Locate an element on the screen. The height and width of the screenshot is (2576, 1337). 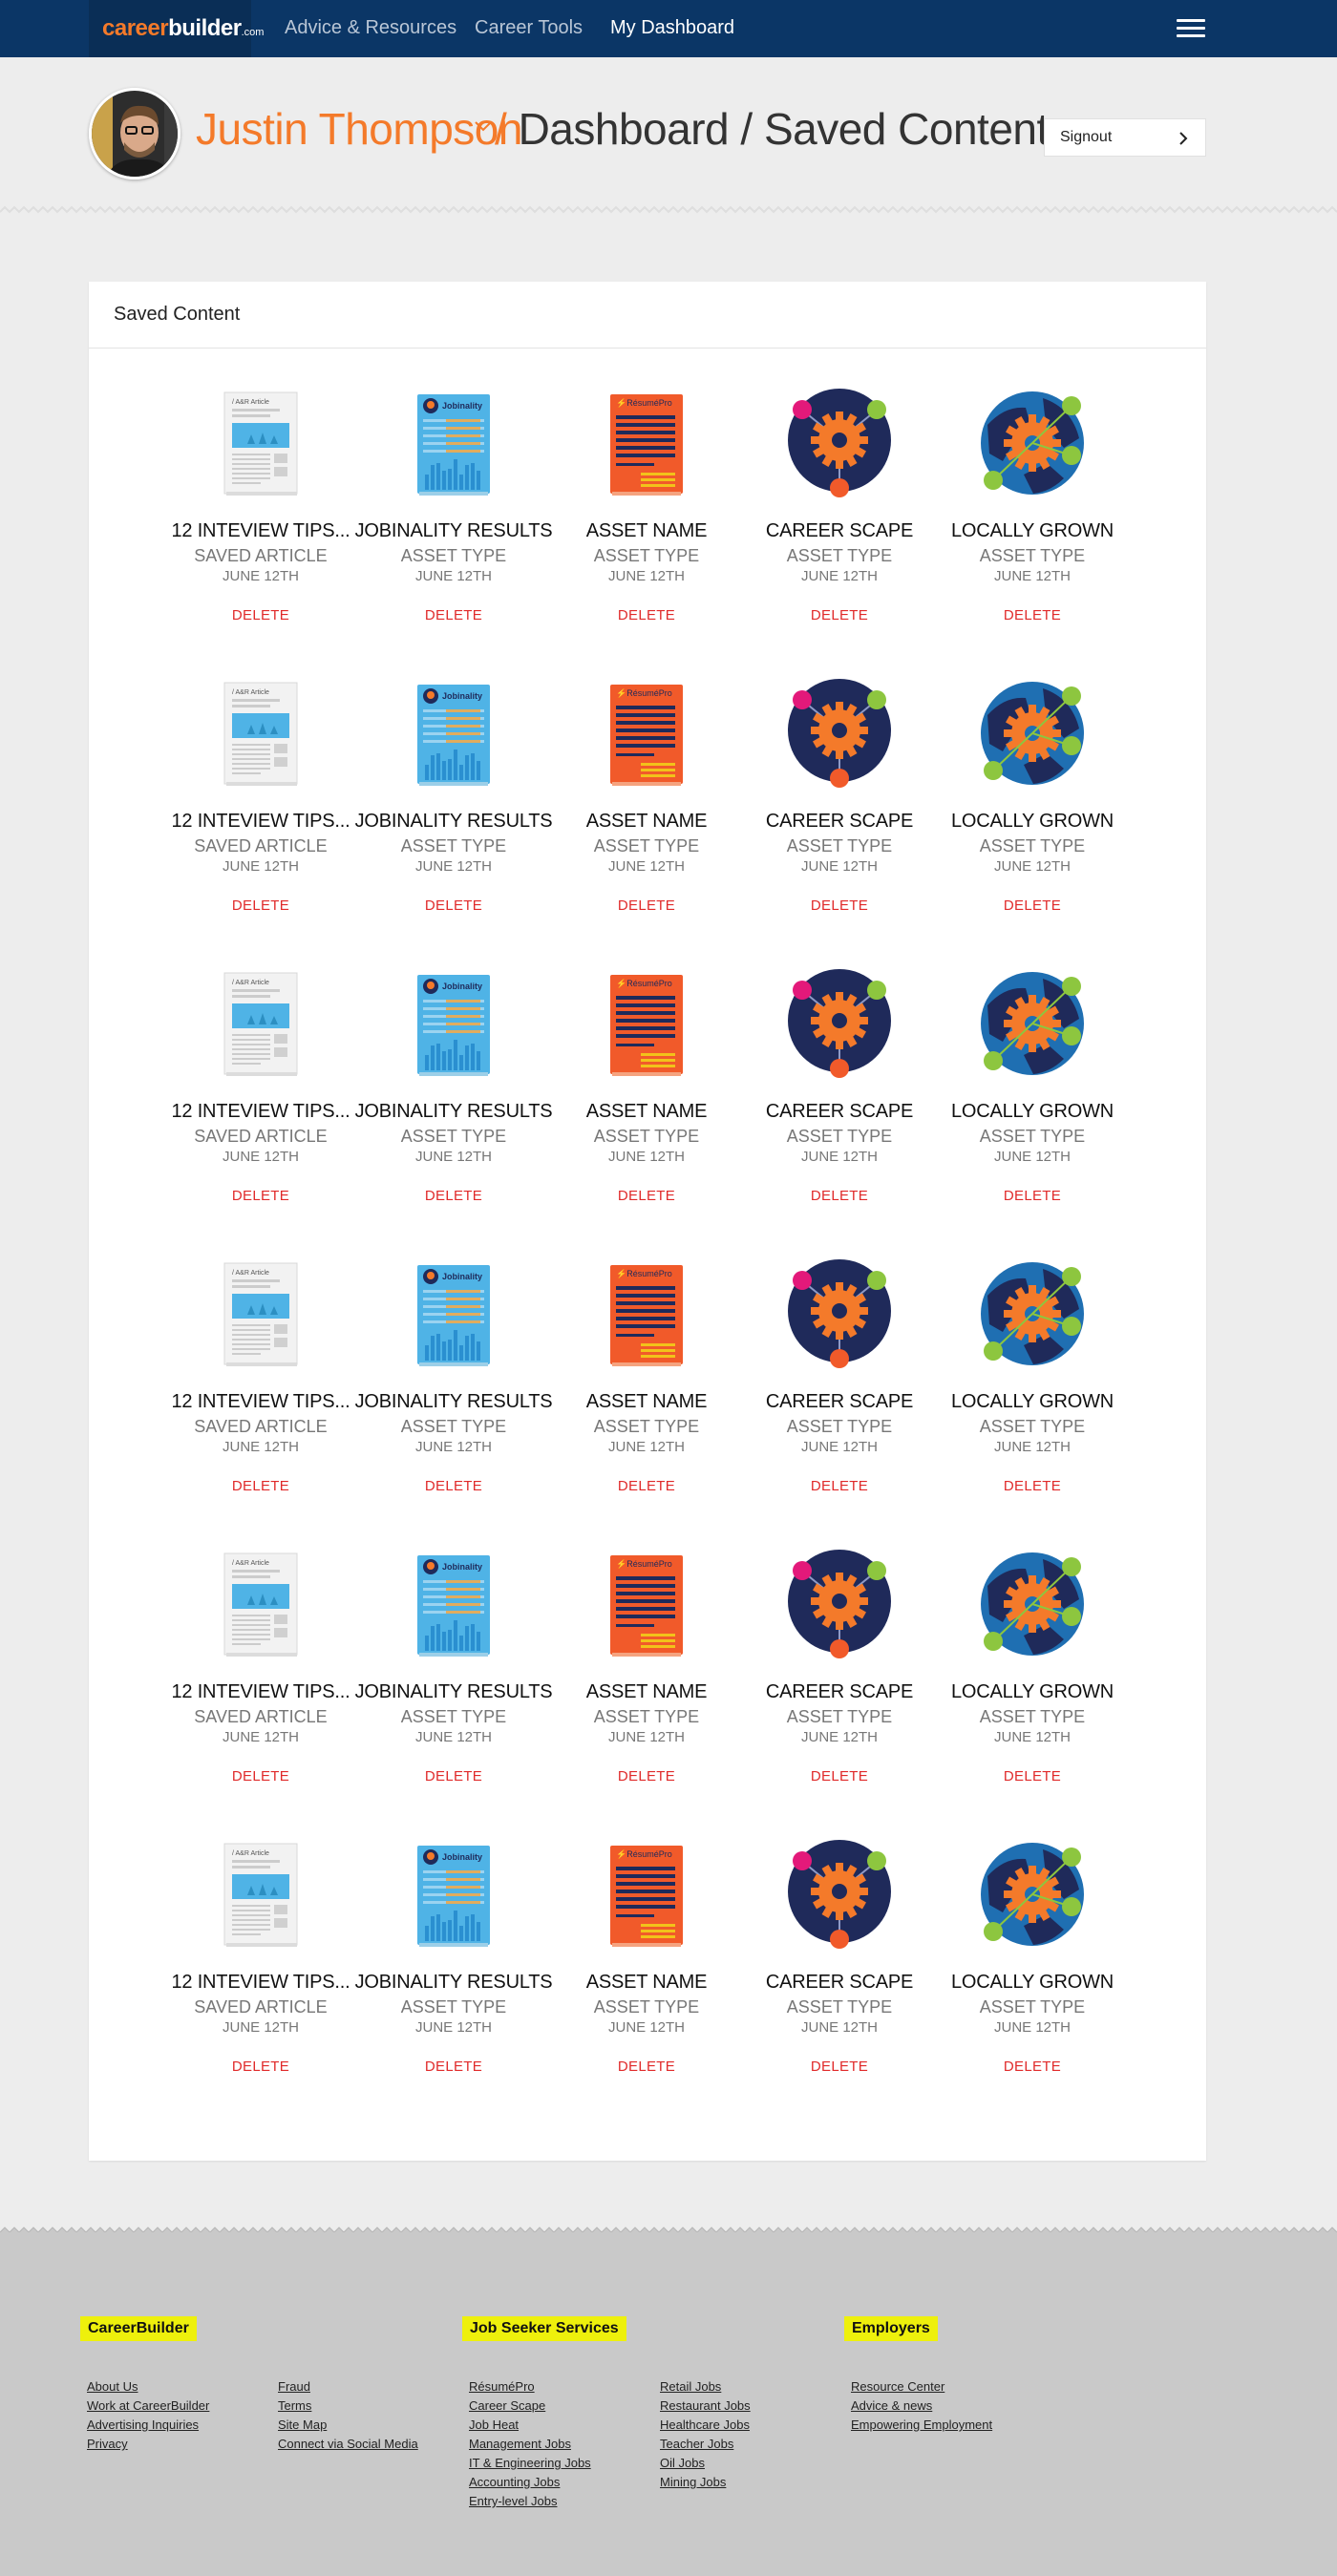
footer-link: RésuméPro is located at coordinates (530, 2386).